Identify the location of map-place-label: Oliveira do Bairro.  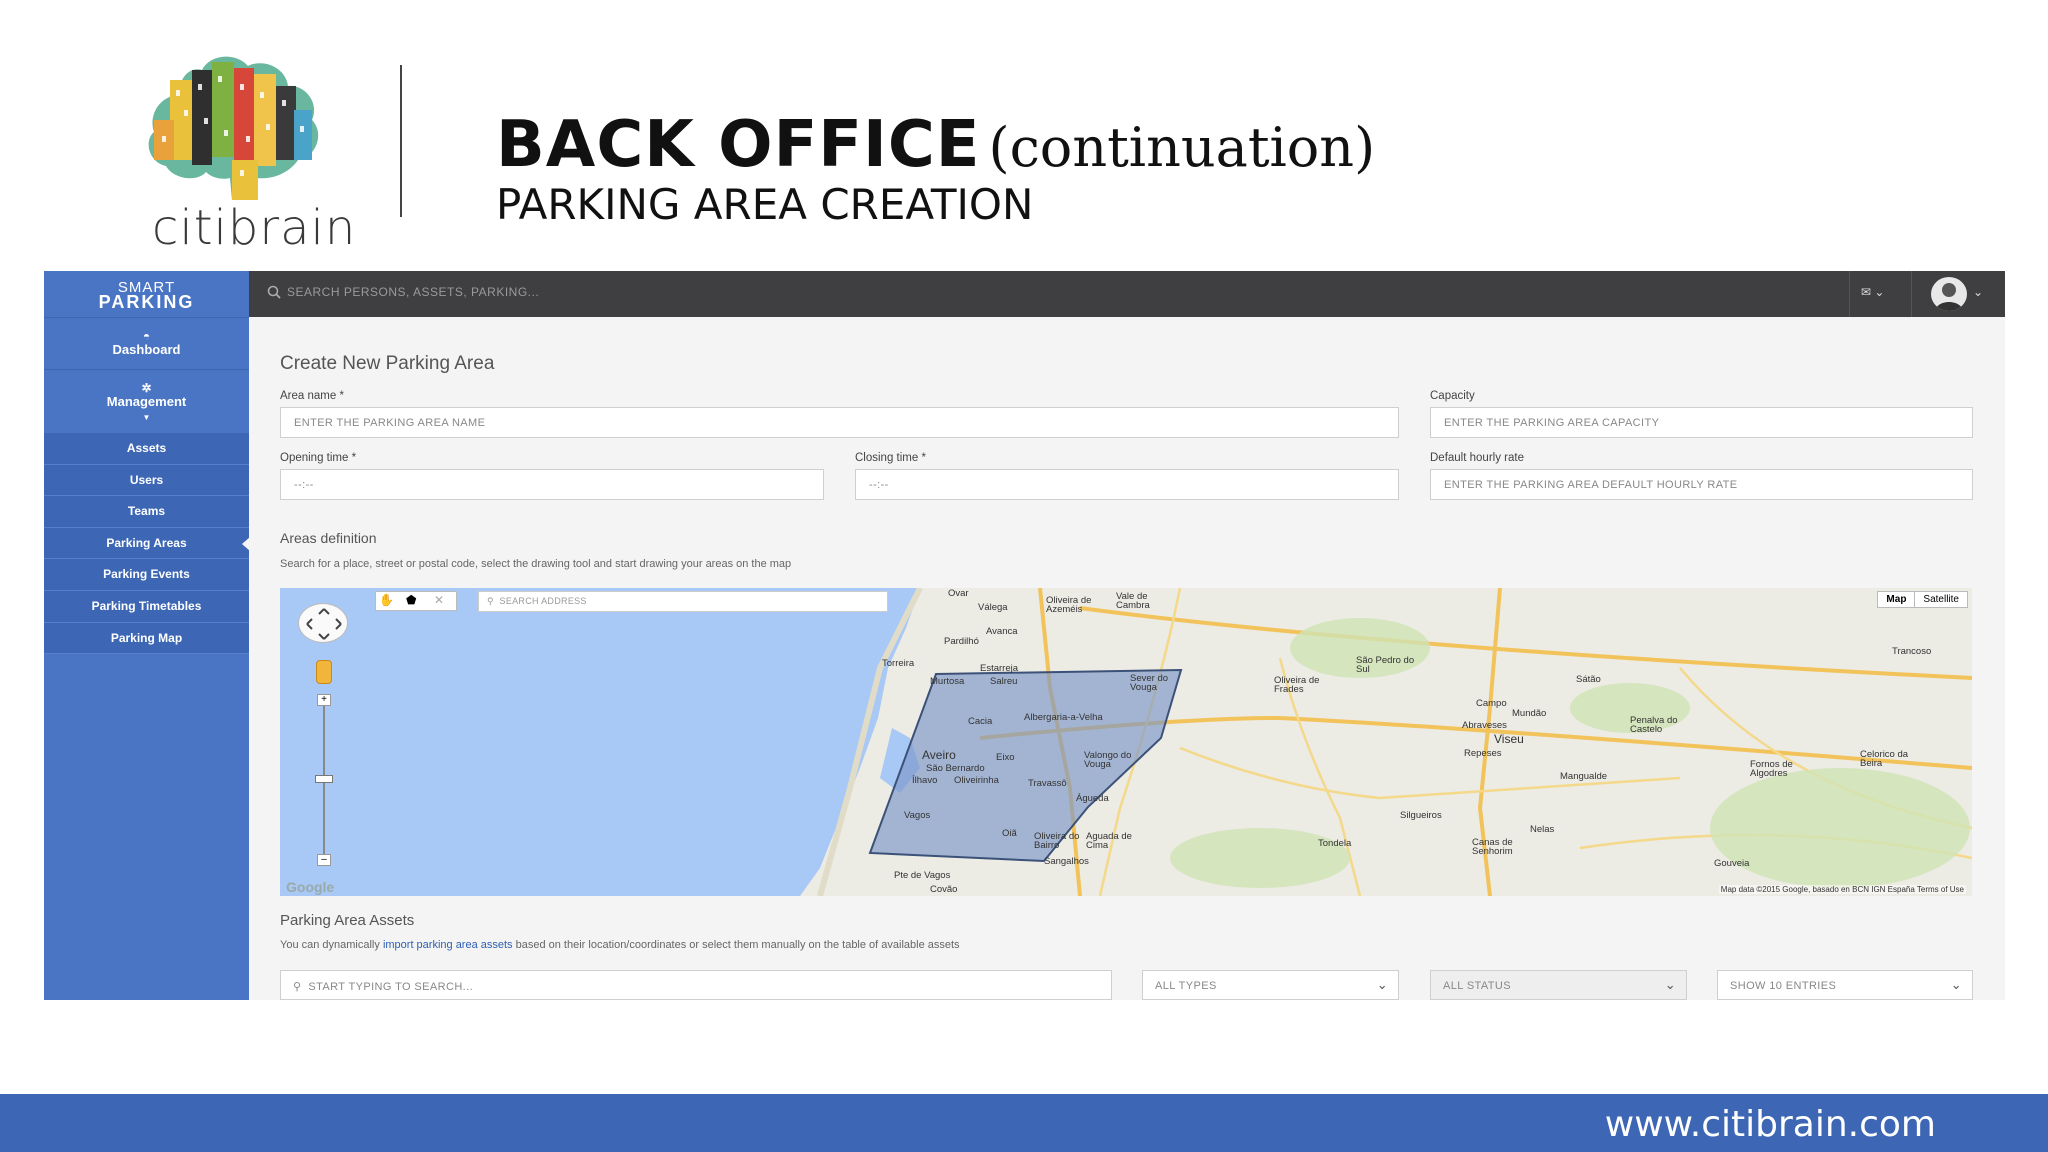
(1057, 841).